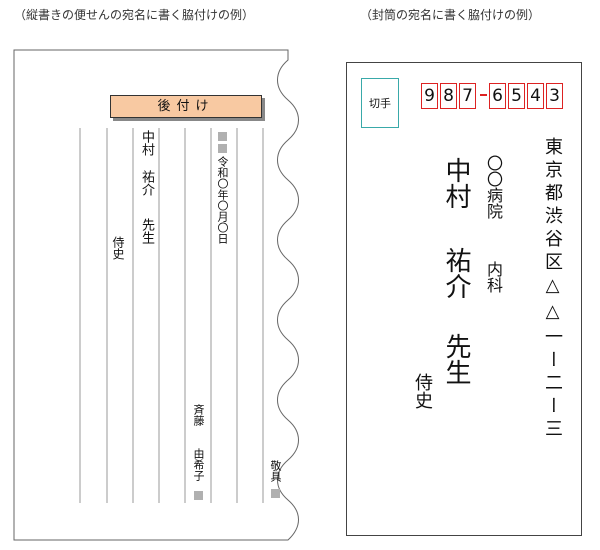  Describe the element at coordinates (493, 187) in the screenshot. I see `envelope-organization: 〇〇病院` at that location.